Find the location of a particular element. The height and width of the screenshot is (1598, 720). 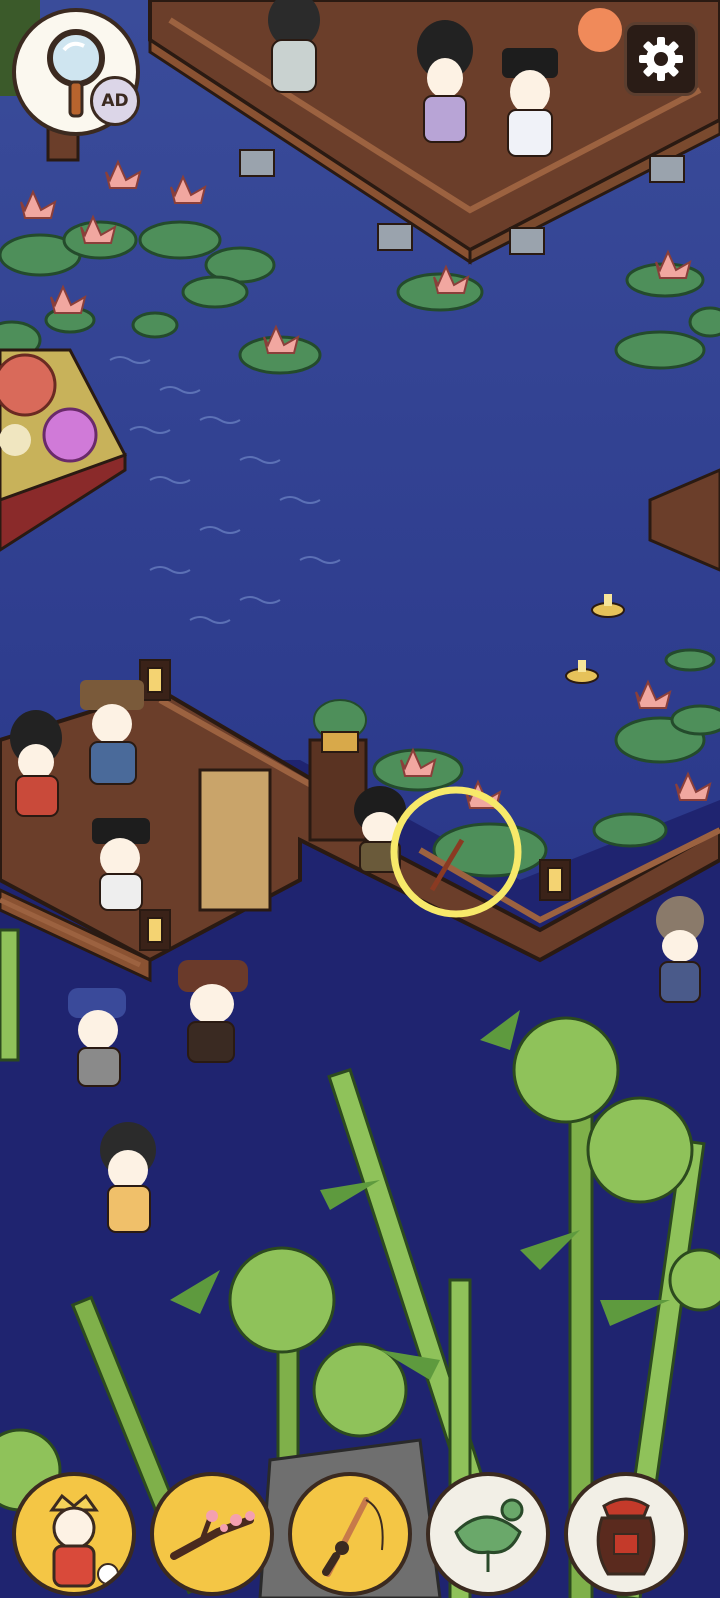

lotus-leaf-icon is located at coordinates (489, 1535).